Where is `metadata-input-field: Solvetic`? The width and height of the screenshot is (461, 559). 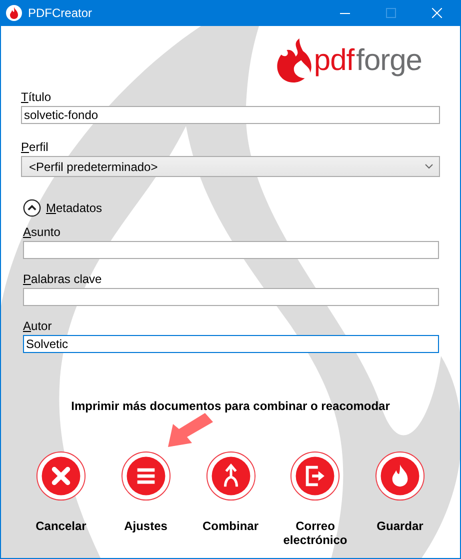 metadata-input-field: Solvetic is located at coordinates (231, 344).